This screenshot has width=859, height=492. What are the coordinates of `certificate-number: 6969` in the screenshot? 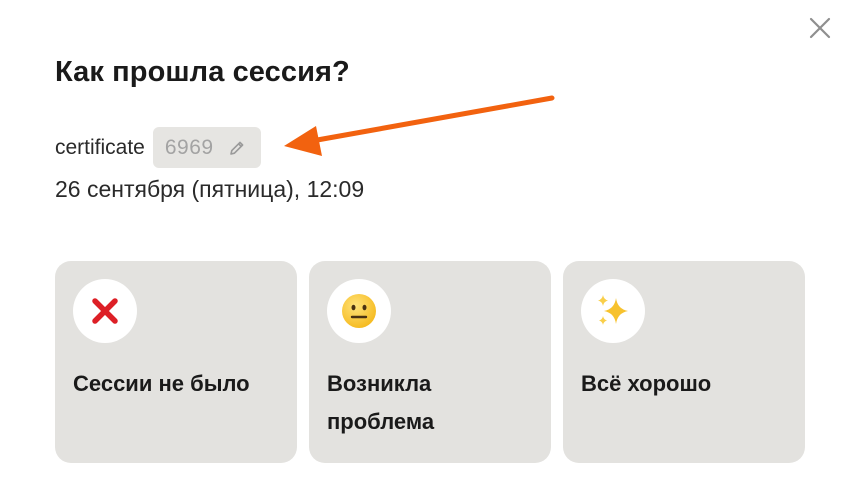 It's located at (189, 147).